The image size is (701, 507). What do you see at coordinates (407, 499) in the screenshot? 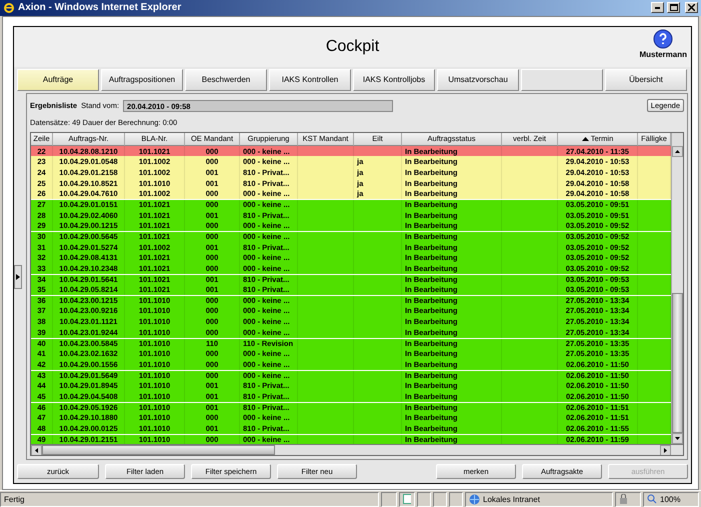
I see `page-icon` at bounding box center [407, 499].